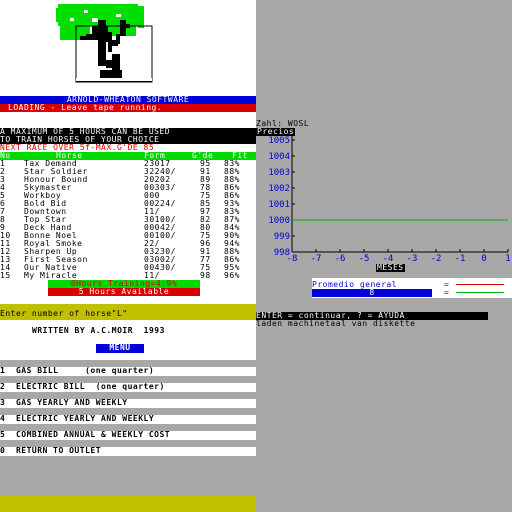 The width and height of the screenshot is (512, 512). Describe the element at coordinates (56, 172) in the screenshot. I see `horse-name: Star Soldier` at that location.